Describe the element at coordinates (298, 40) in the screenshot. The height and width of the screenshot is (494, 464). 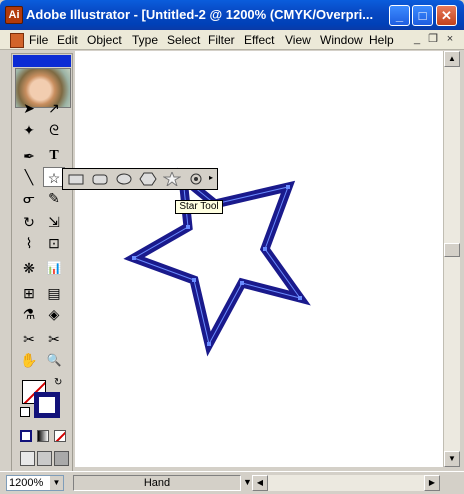
I see `menu-view: View` at that location.